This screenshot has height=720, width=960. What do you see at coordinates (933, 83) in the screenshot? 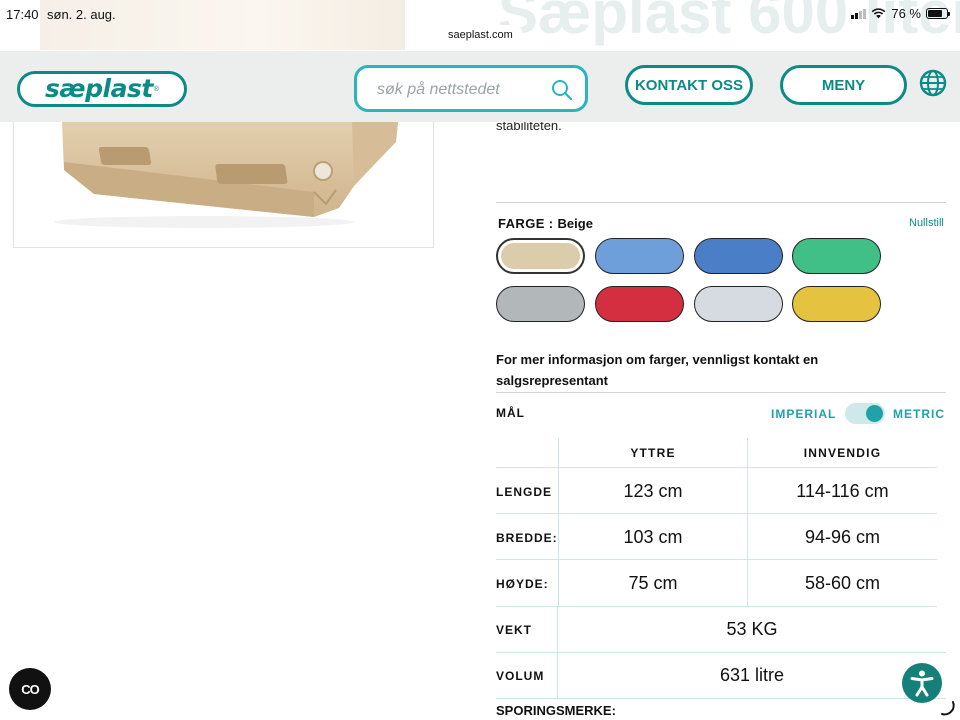
I see `globe-icon` at bounding box center [933, 83].